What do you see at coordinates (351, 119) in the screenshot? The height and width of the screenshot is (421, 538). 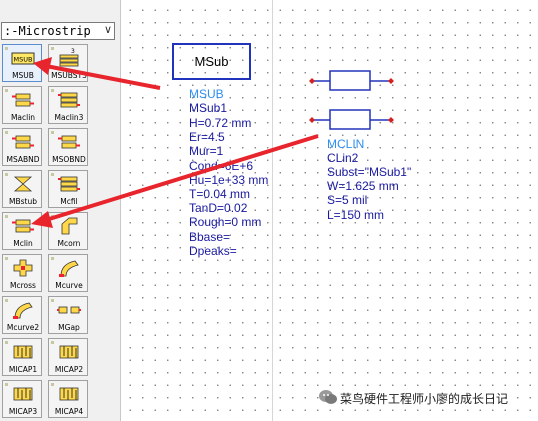 I see `mclin-lower-line` at bounding box center [351, 119].